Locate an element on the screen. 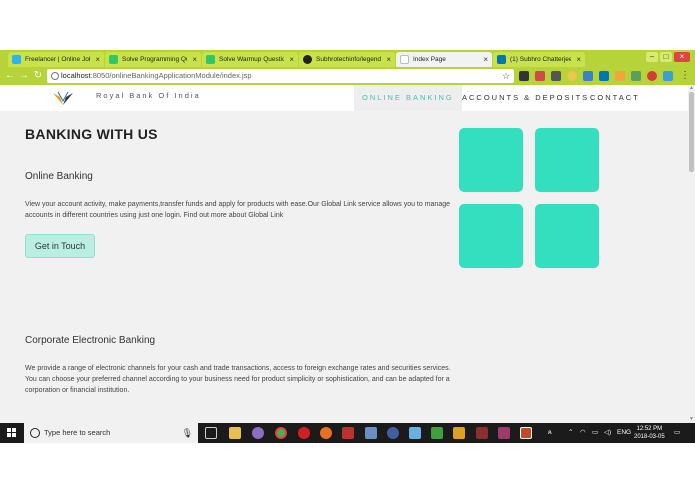 The height and width of the screenshot is (494, 695). tab-title: (1) Subhro Chatterjee | L is located at coordinates (540, 59).